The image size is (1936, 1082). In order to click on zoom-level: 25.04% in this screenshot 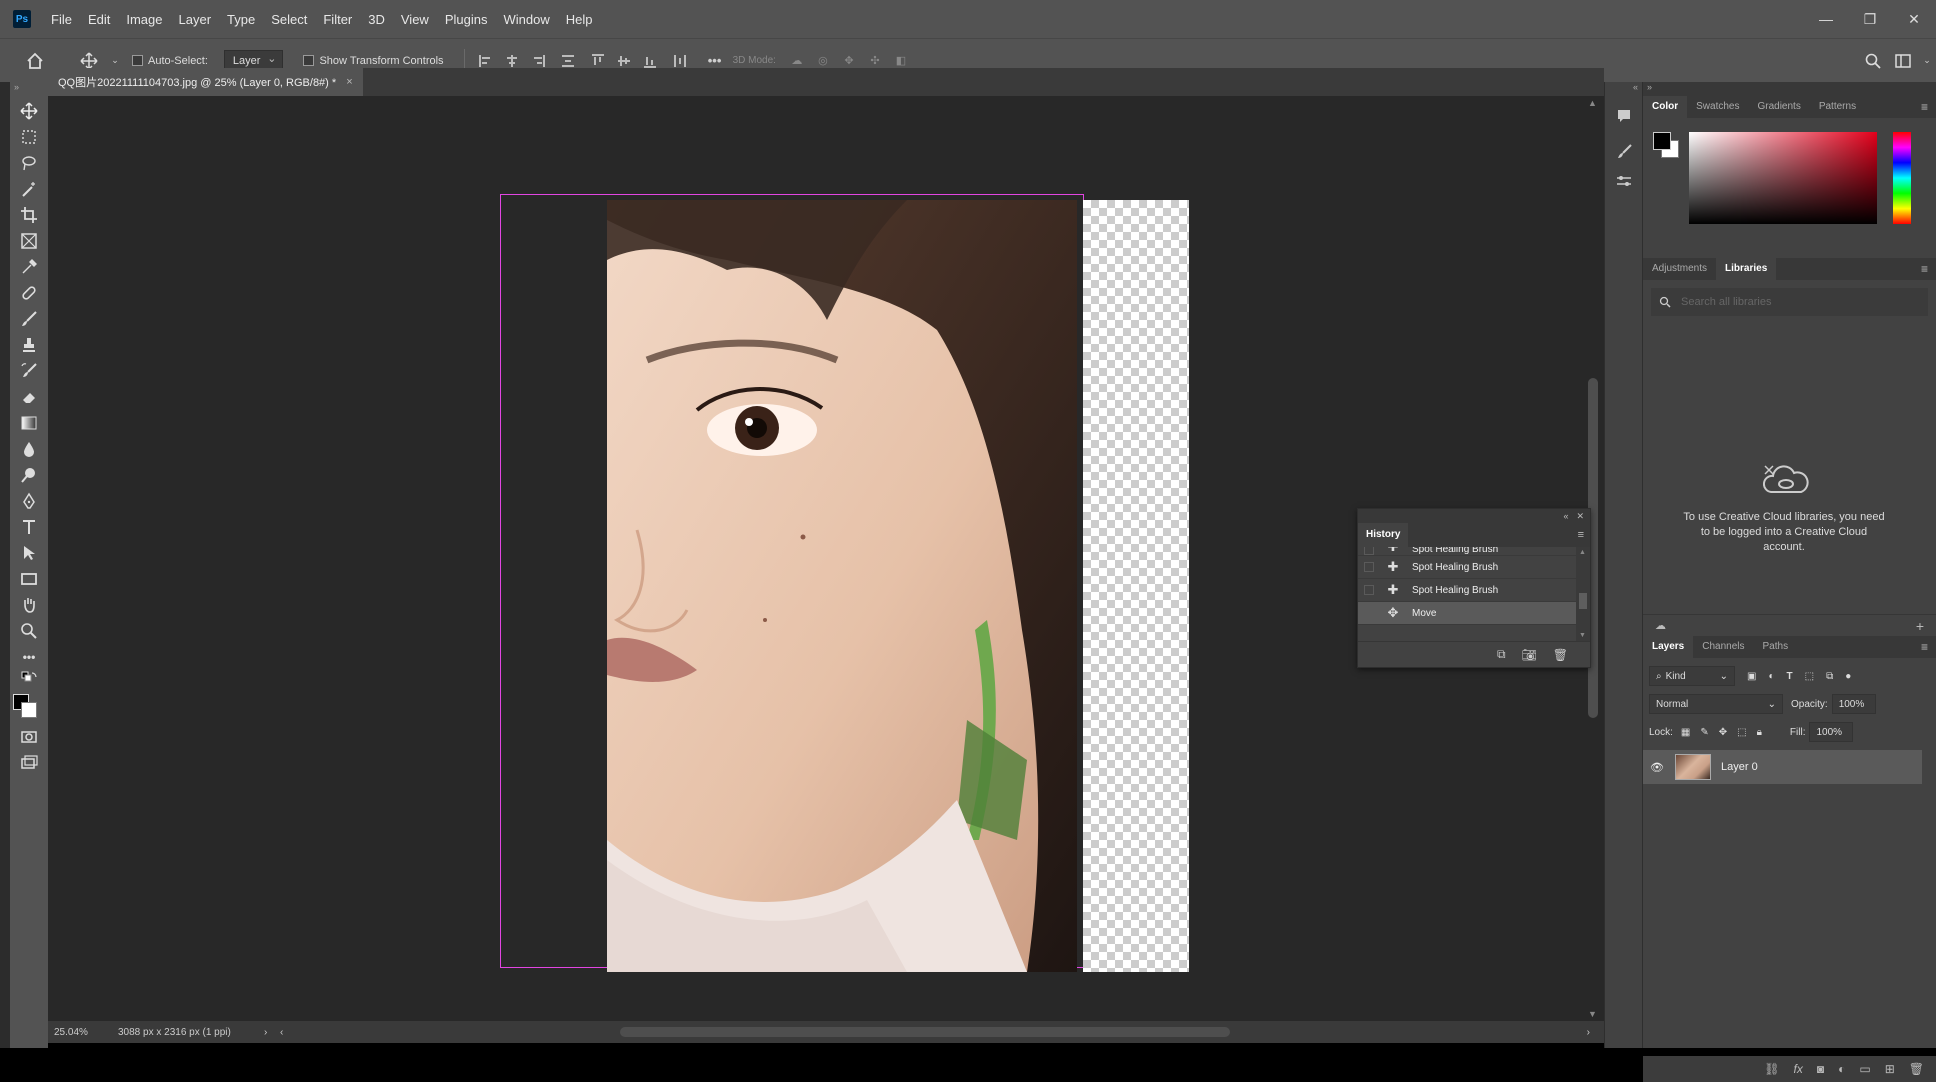, I will do `click(83, 1032)`.